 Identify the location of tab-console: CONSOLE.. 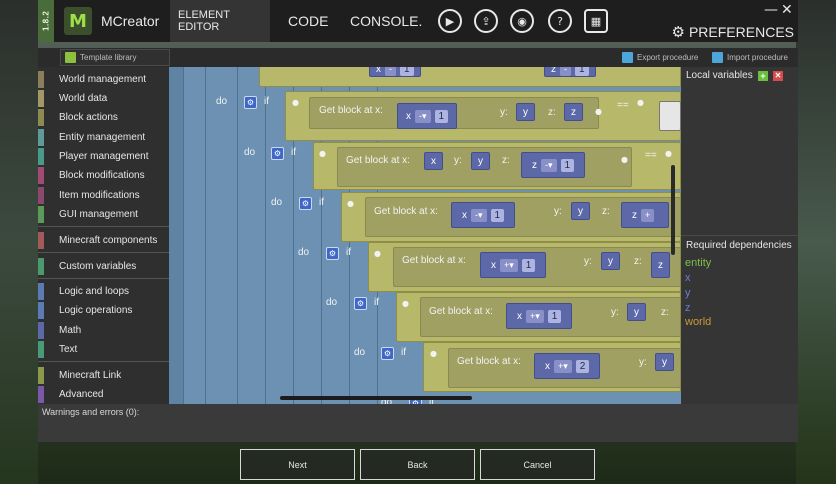
(386, 21).